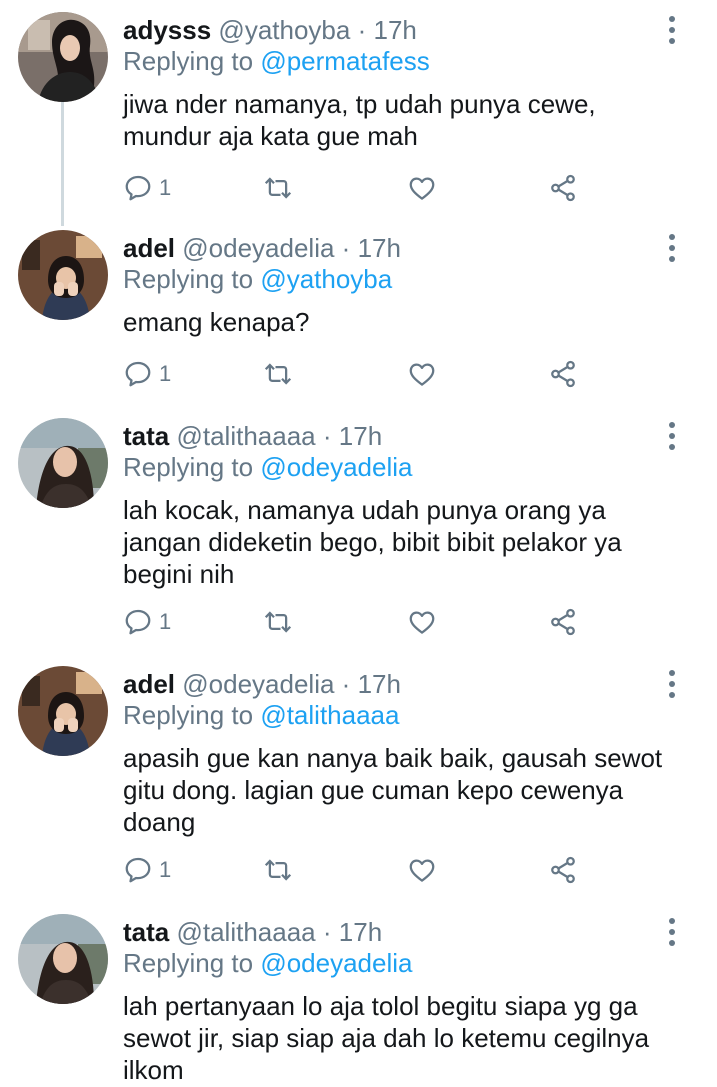 The height and width of the screenshot is (1087, 717). I want to click on tweet-header: tata @talithaaaa · 17h, so click(252, 436).